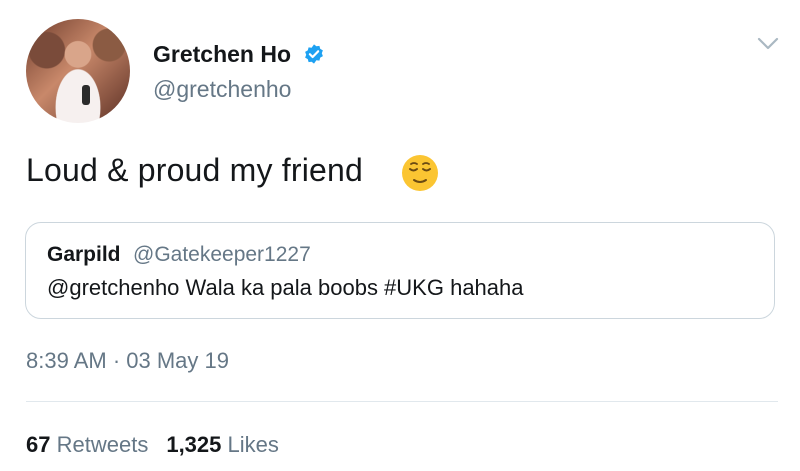  Describe the element at coordinates (194, 444) in the screenshot. I see `likes-count: 1,325` at that location.